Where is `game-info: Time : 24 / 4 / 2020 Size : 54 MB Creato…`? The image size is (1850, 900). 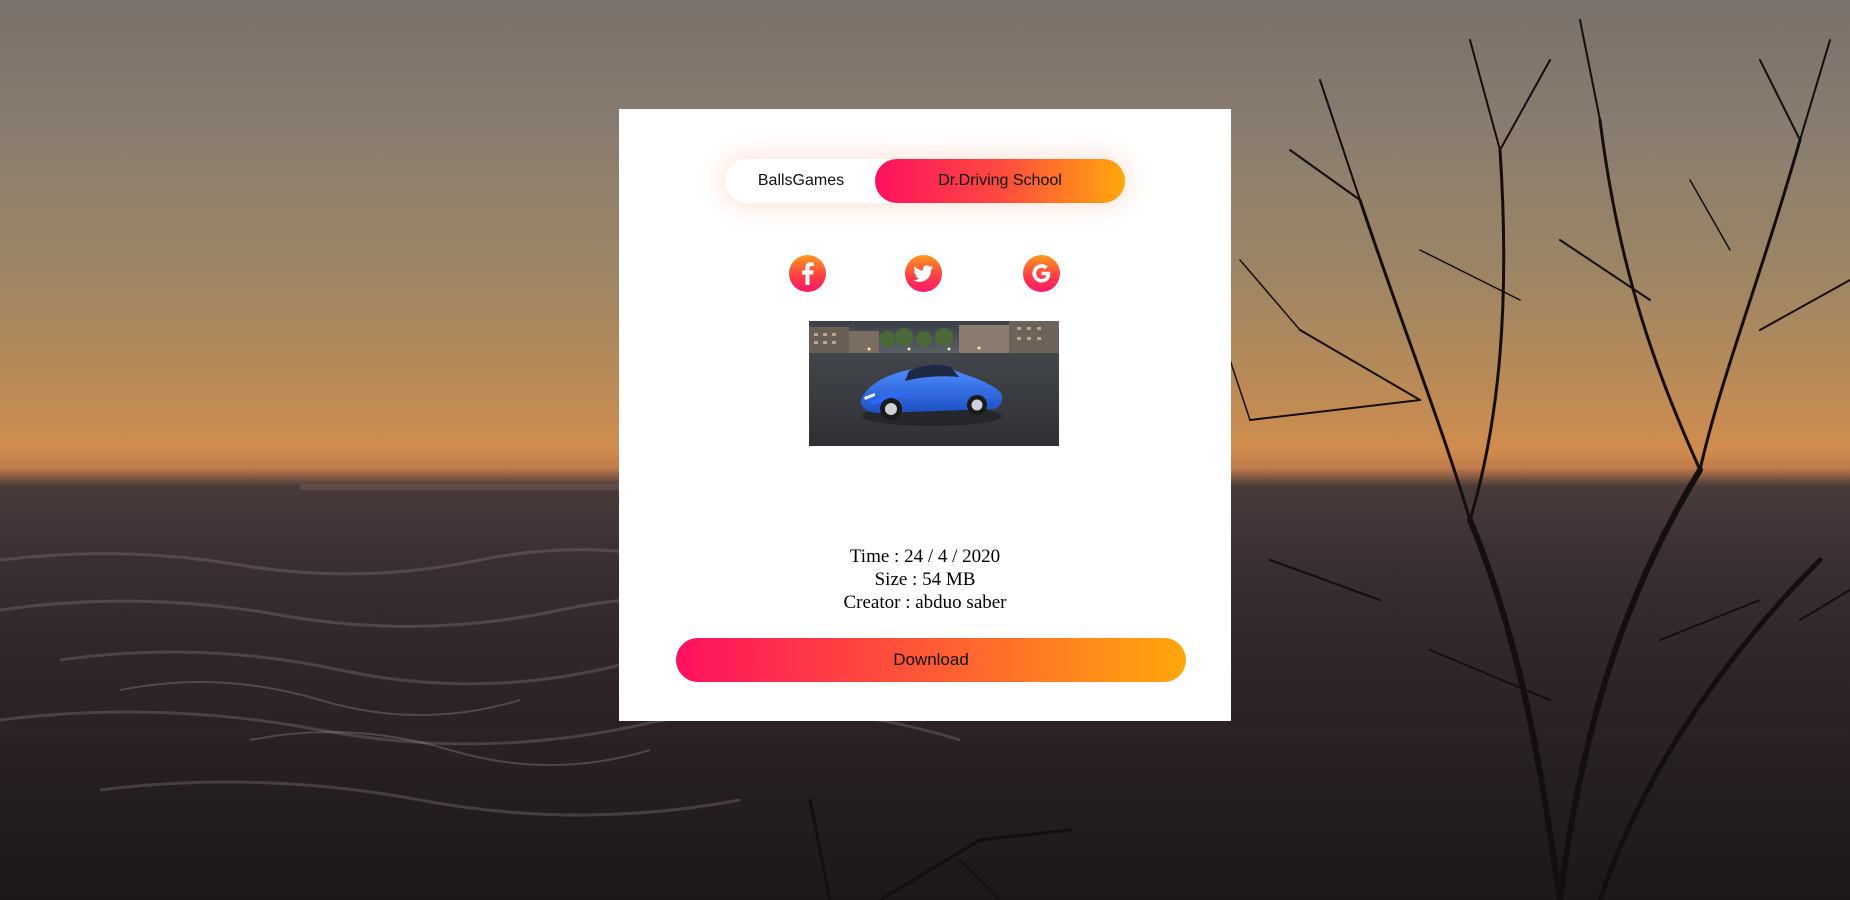
game-info: Time : 24 / 4 / 2020 Size : 54 MB Creato… is located at coordinates (925, 579).